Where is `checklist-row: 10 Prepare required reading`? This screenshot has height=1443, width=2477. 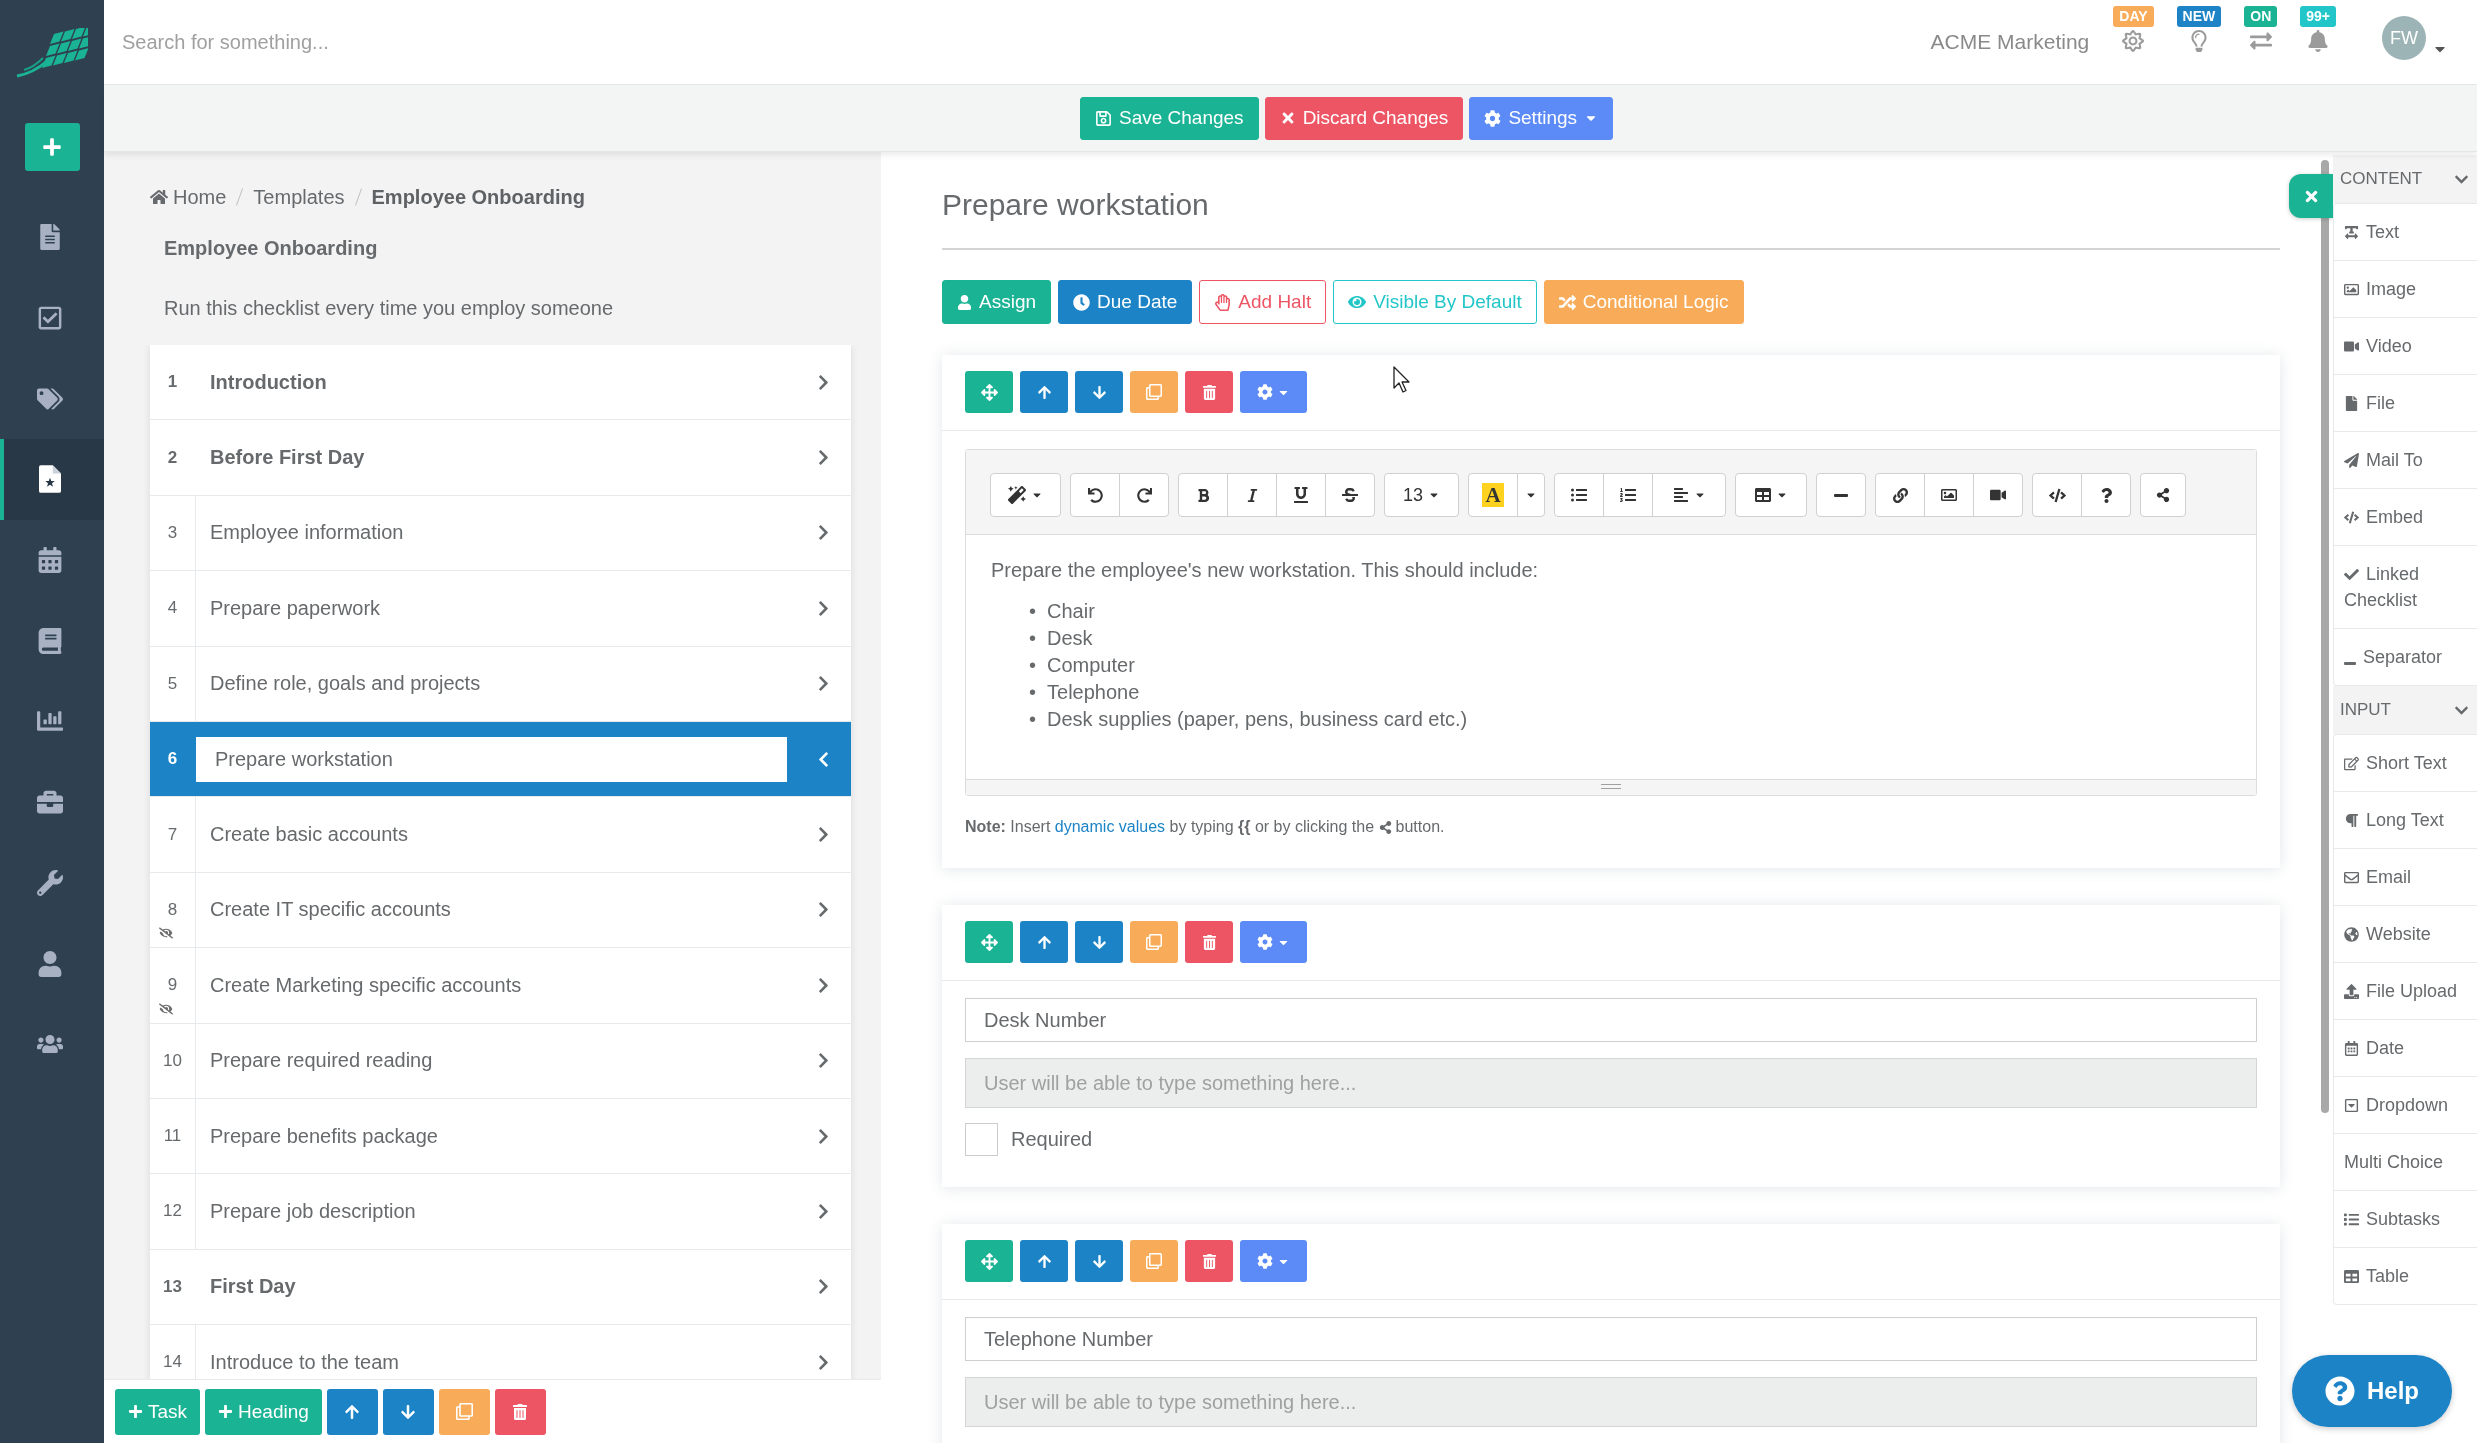 checklist-row: 10 Prepare required reading is located at coordinates (500, 1061).